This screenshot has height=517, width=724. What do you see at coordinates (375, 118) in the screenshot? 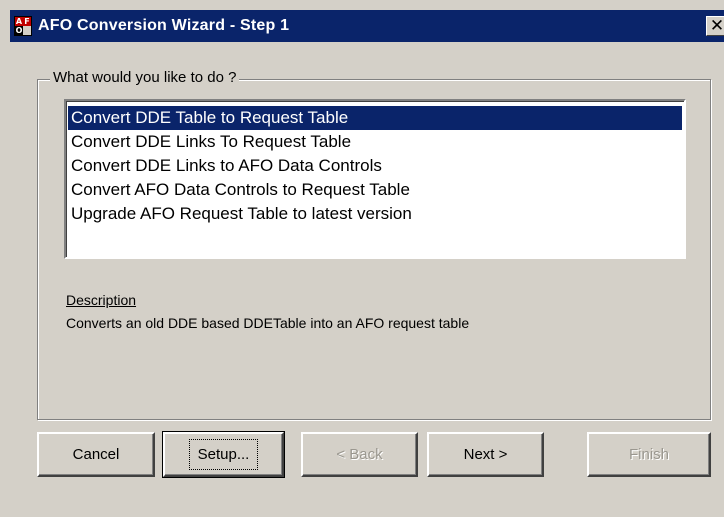
I see `list-item: Convert DDE Table to Request Table` at bounding box center [375, 118].